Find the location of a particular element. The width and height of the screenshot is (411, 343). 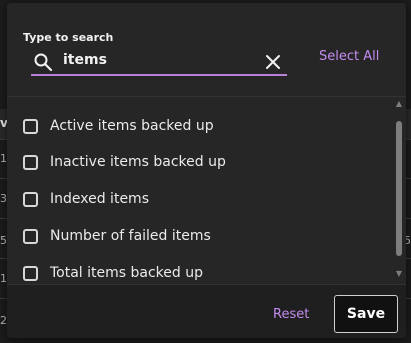

scroll-up-arrow-icon: ▲ is located at coordinates (399, 104).